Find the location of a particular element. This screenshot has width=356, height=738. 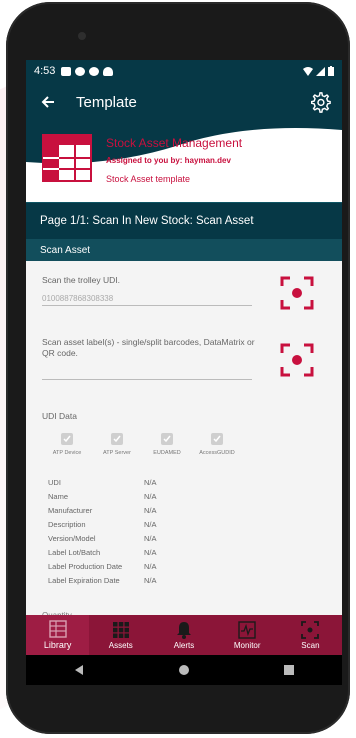

trolley-udi-input is located at coordinates (147, 298).